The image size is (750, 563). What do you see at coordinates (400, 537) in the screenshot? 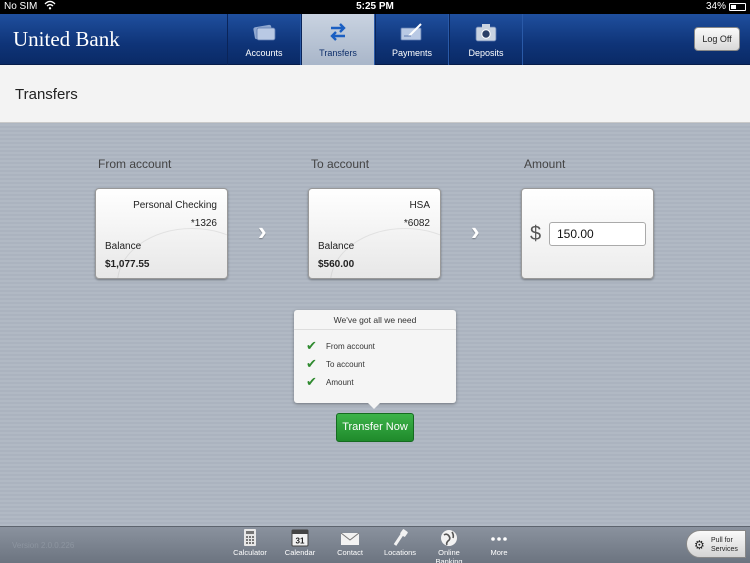
I see `pin-icon` at bounding box center [400, 537].